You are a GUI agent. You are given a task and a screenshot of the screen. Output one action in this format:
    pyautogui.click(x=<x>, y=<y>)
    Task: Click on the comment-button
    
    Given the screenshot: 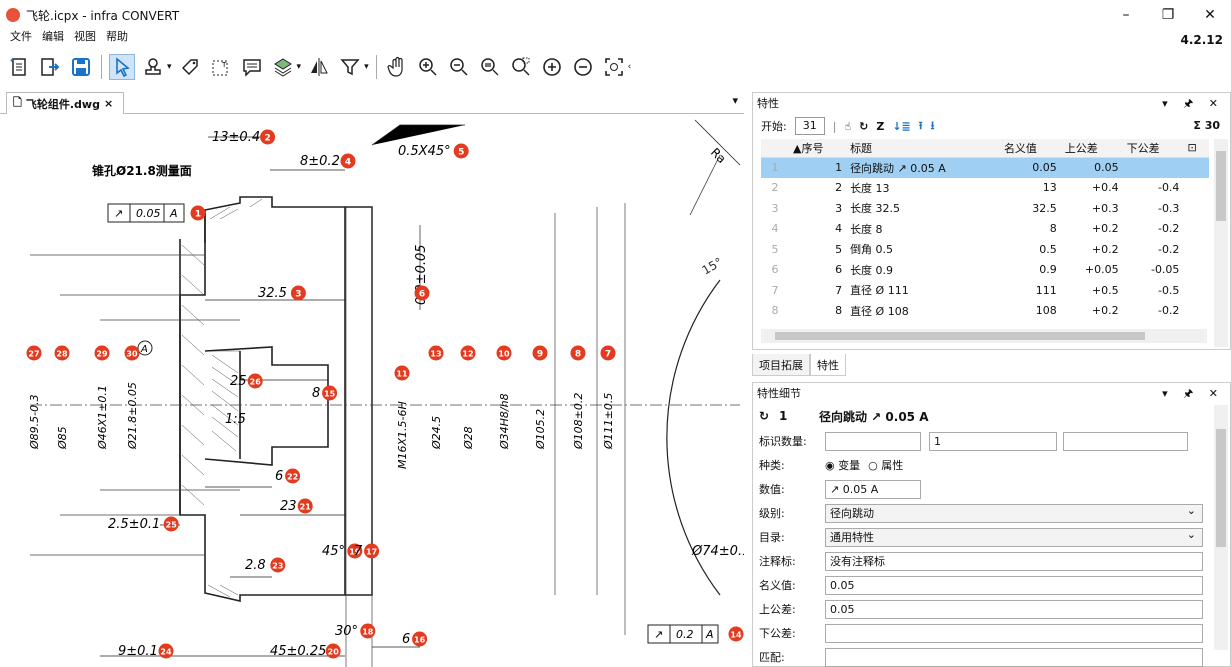 What is the action you would take?
    pyautogui.click(x=252, y=67)
    